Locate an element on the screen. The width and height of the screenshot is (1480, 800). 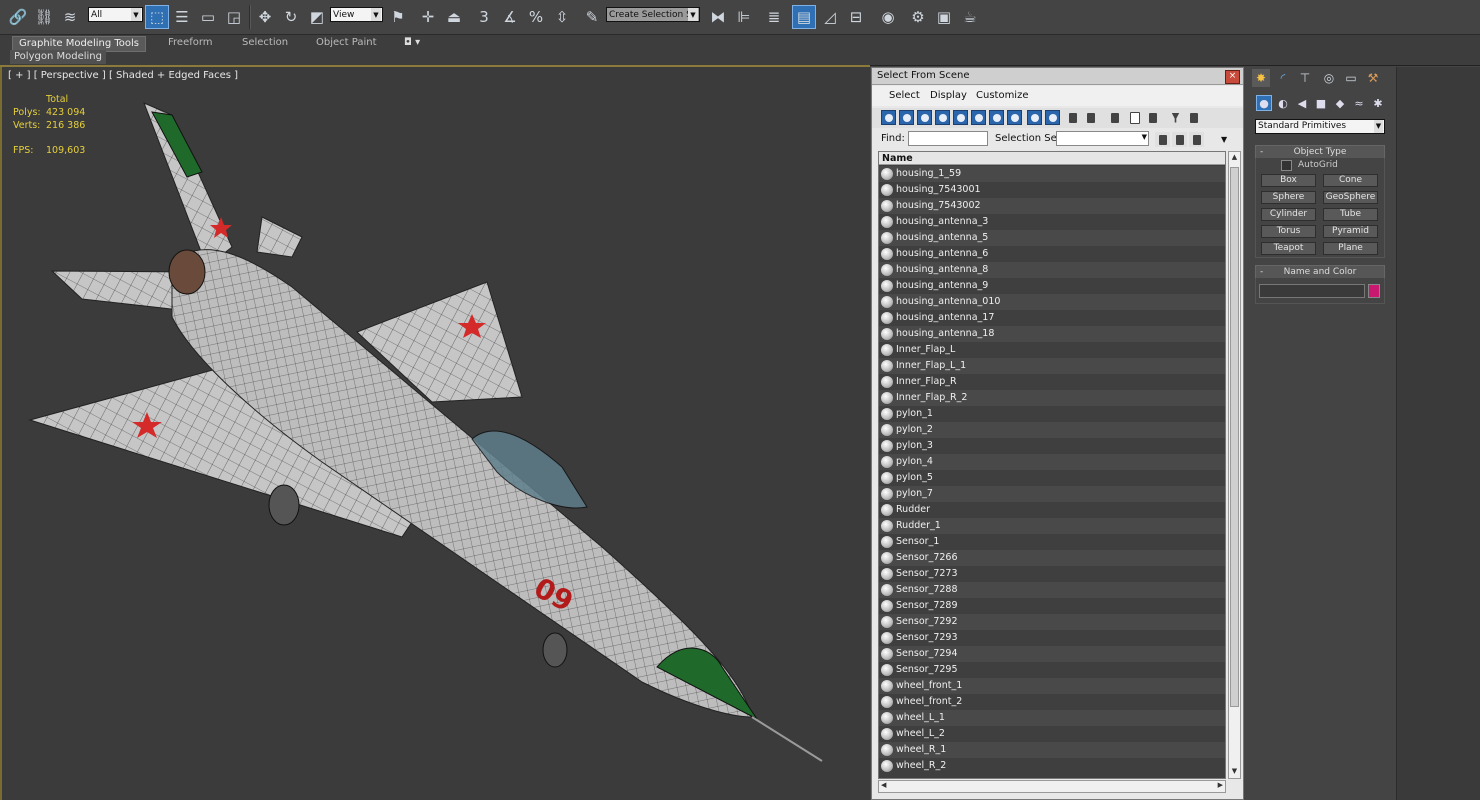
menu-select: Select is located at coordinates (904, 95).